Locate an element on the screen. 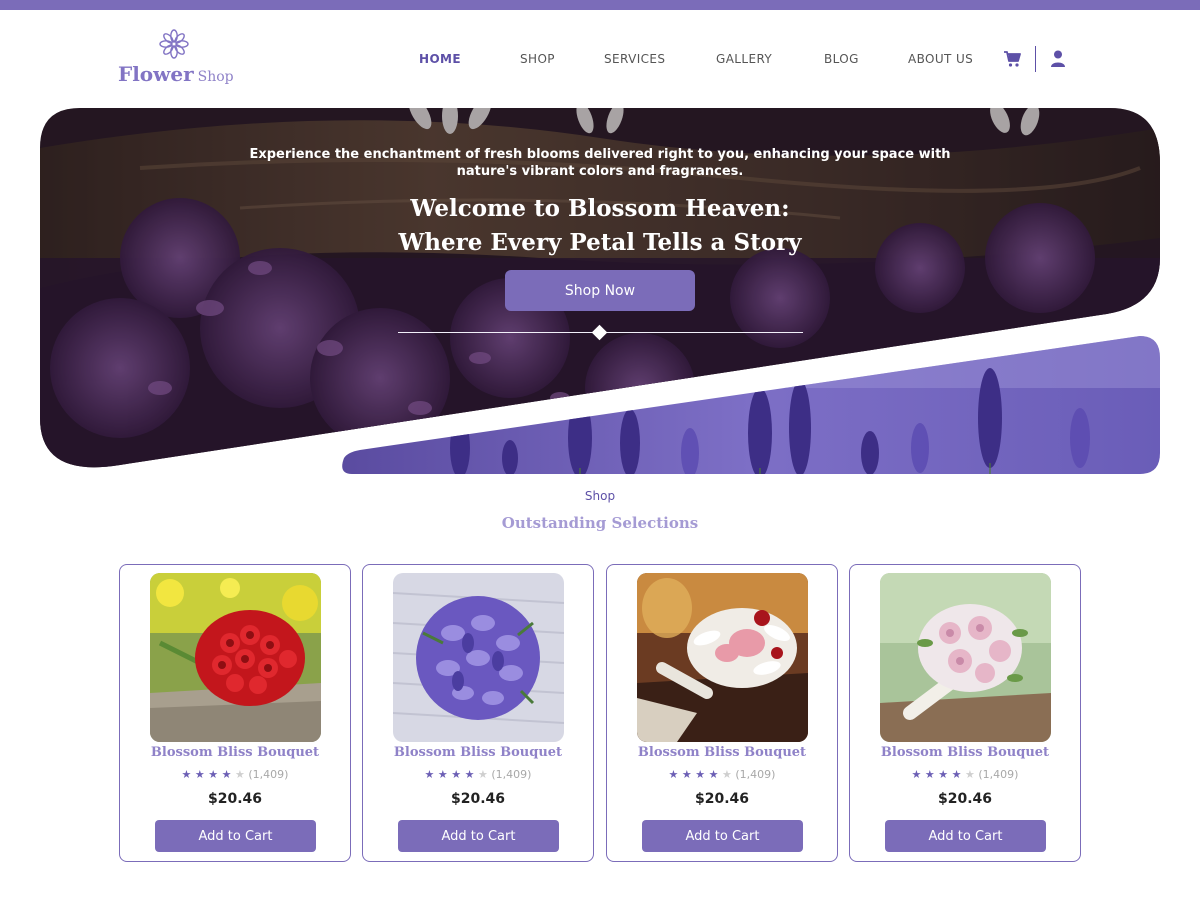 This screenshot has height=900, width=1200. product-image-purple-bouquet is located at coordinates (478, 657).